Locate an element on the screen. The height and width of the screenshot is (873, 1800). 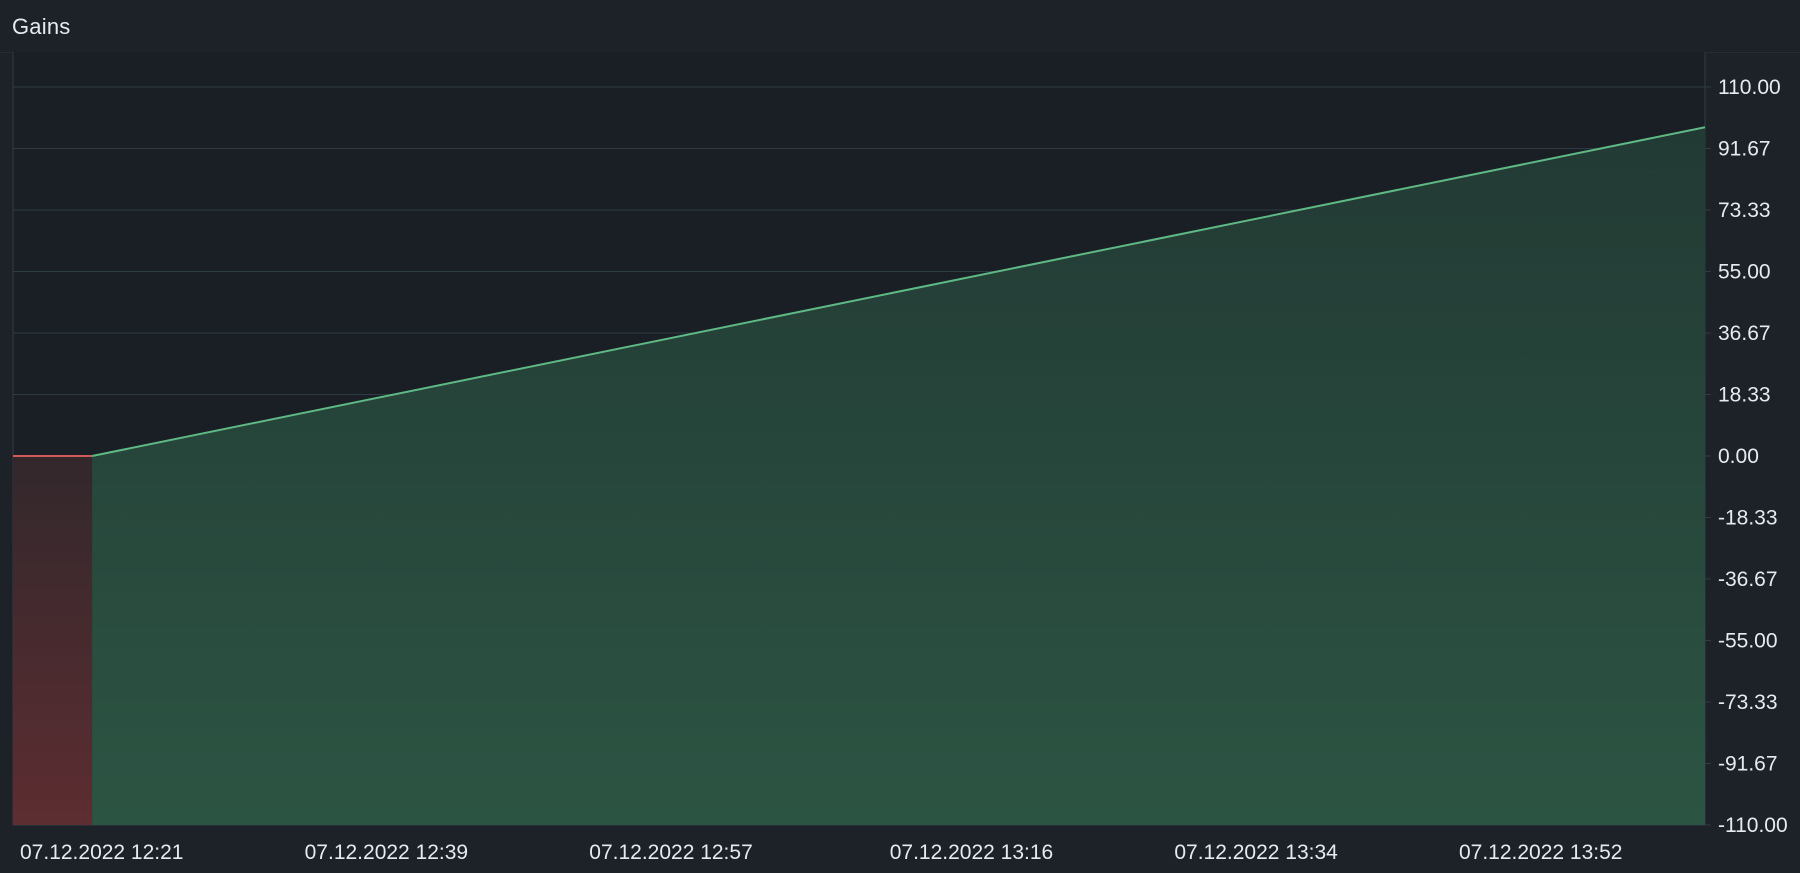
y-tick-label: -18.33 is located at coordinates (1748, 517).